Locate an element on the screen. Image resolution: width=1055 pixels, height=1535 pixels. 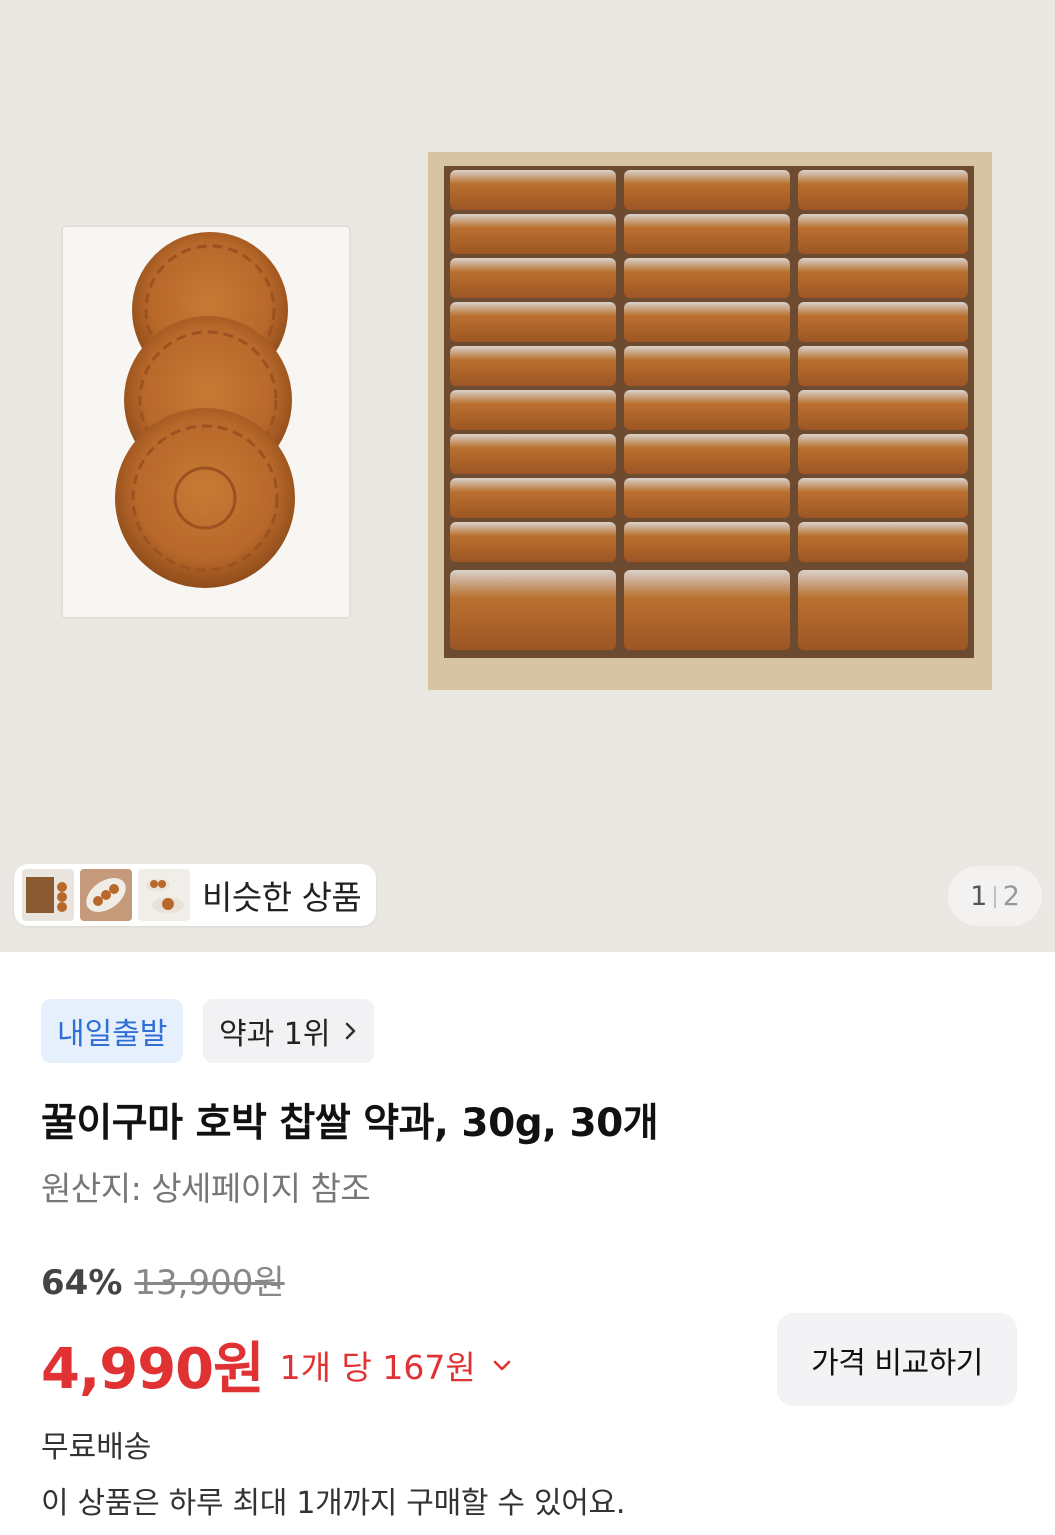
product-origin: 원산지: 상세페이지 참조 is located at coordinates (206, 1188).